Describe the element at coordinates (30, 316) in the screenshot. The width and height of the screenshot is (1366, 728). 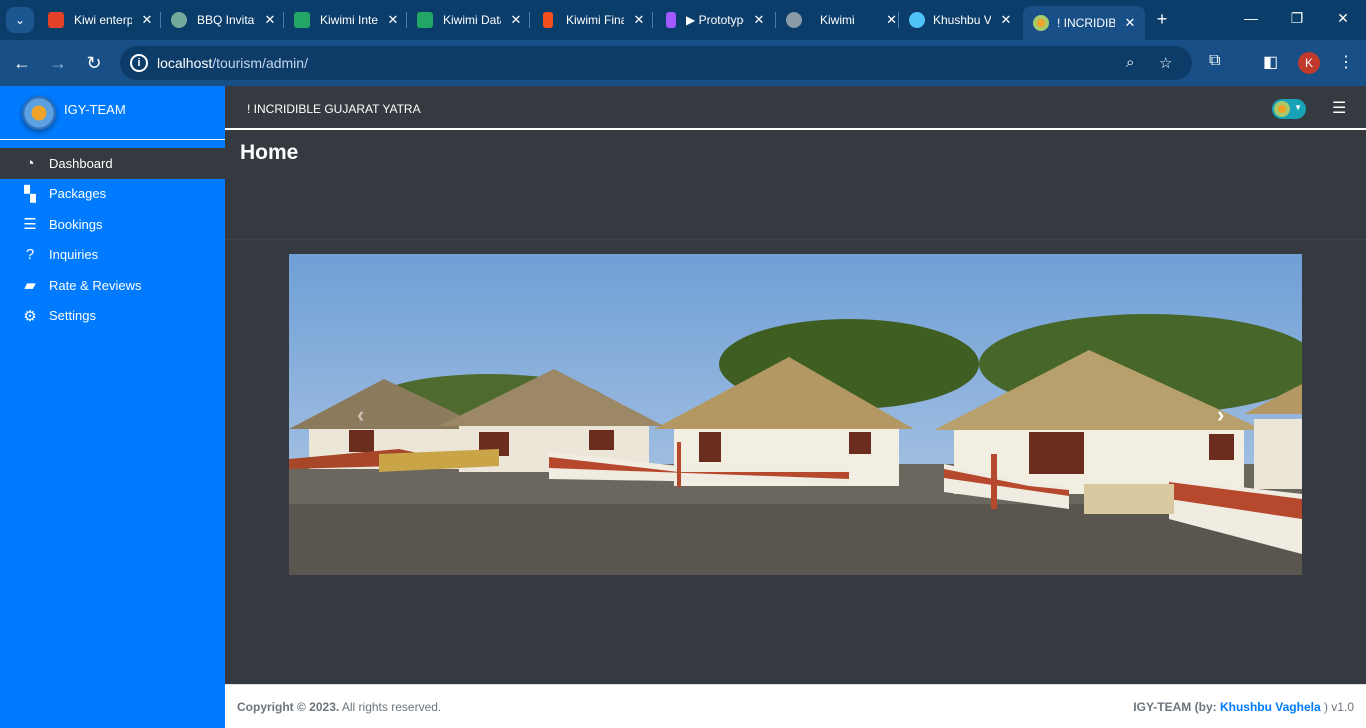
I see `gears-icon: ⚙` at that location.